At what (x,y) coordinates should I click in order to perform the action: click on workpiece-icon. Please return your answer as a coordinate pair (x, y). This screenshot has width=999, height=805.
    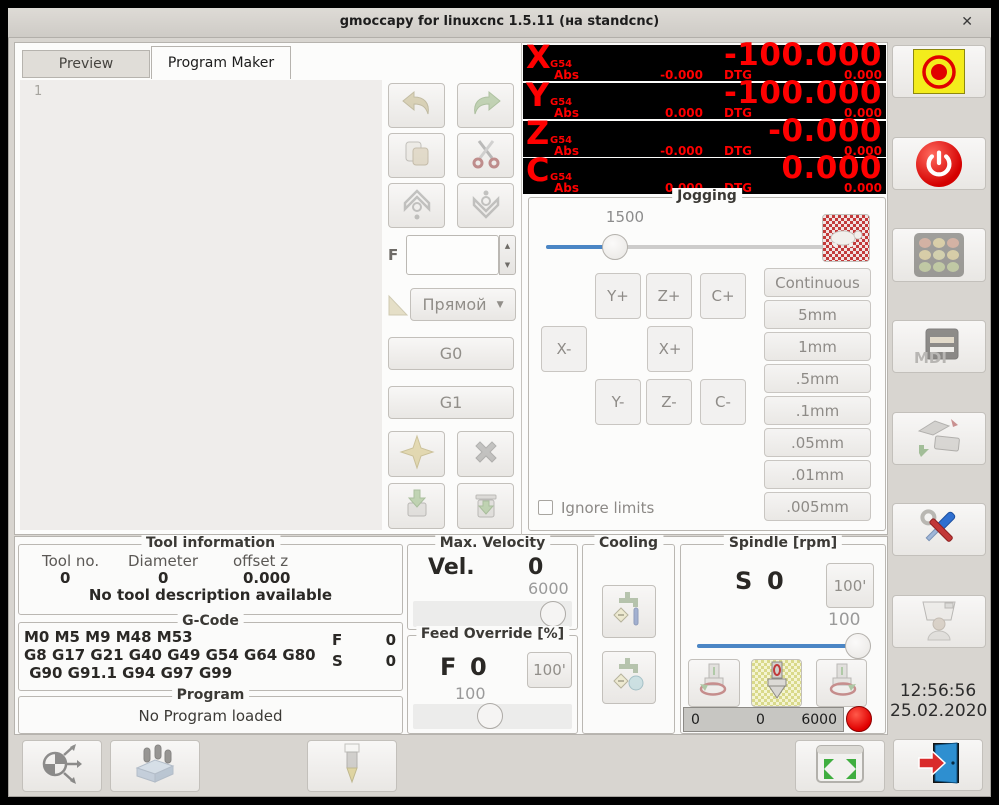
    Looking at the image, I should click on (155, 766).